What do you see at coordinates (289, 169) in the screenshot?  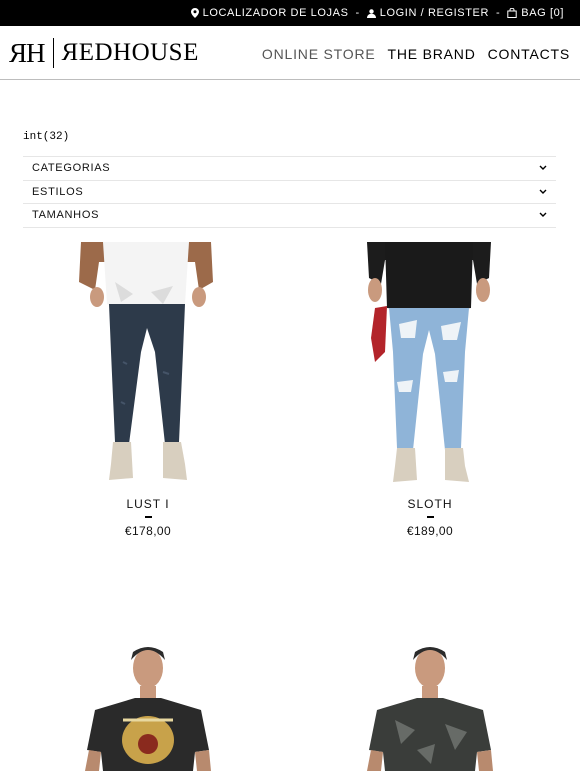 I see `filter-categorias: CATEGORIAS` at bounding box center [289, 169].